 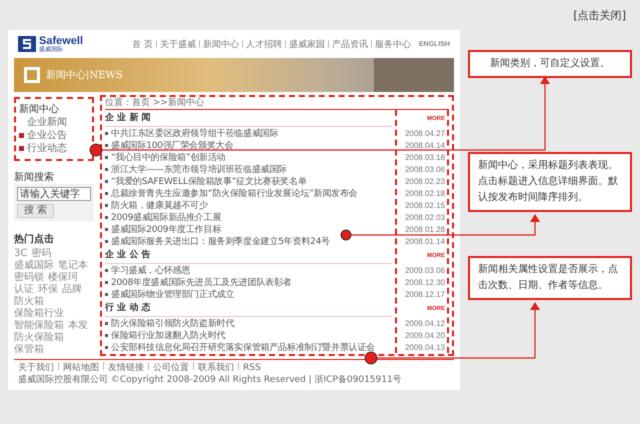 What do you see at coordinates (392, 44) in the screenshot?
I see `nav-link: 服务中心` at bounding box center [392, 44].